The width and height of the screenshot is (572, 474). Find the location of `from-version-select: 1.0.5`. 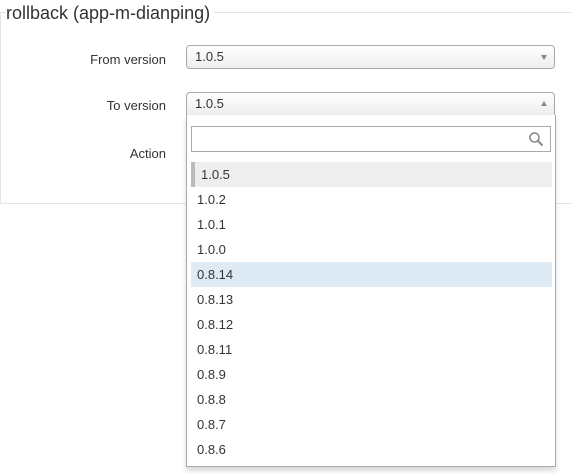

from-version-select: 1.0.5 is located at coordinates (370, 57).